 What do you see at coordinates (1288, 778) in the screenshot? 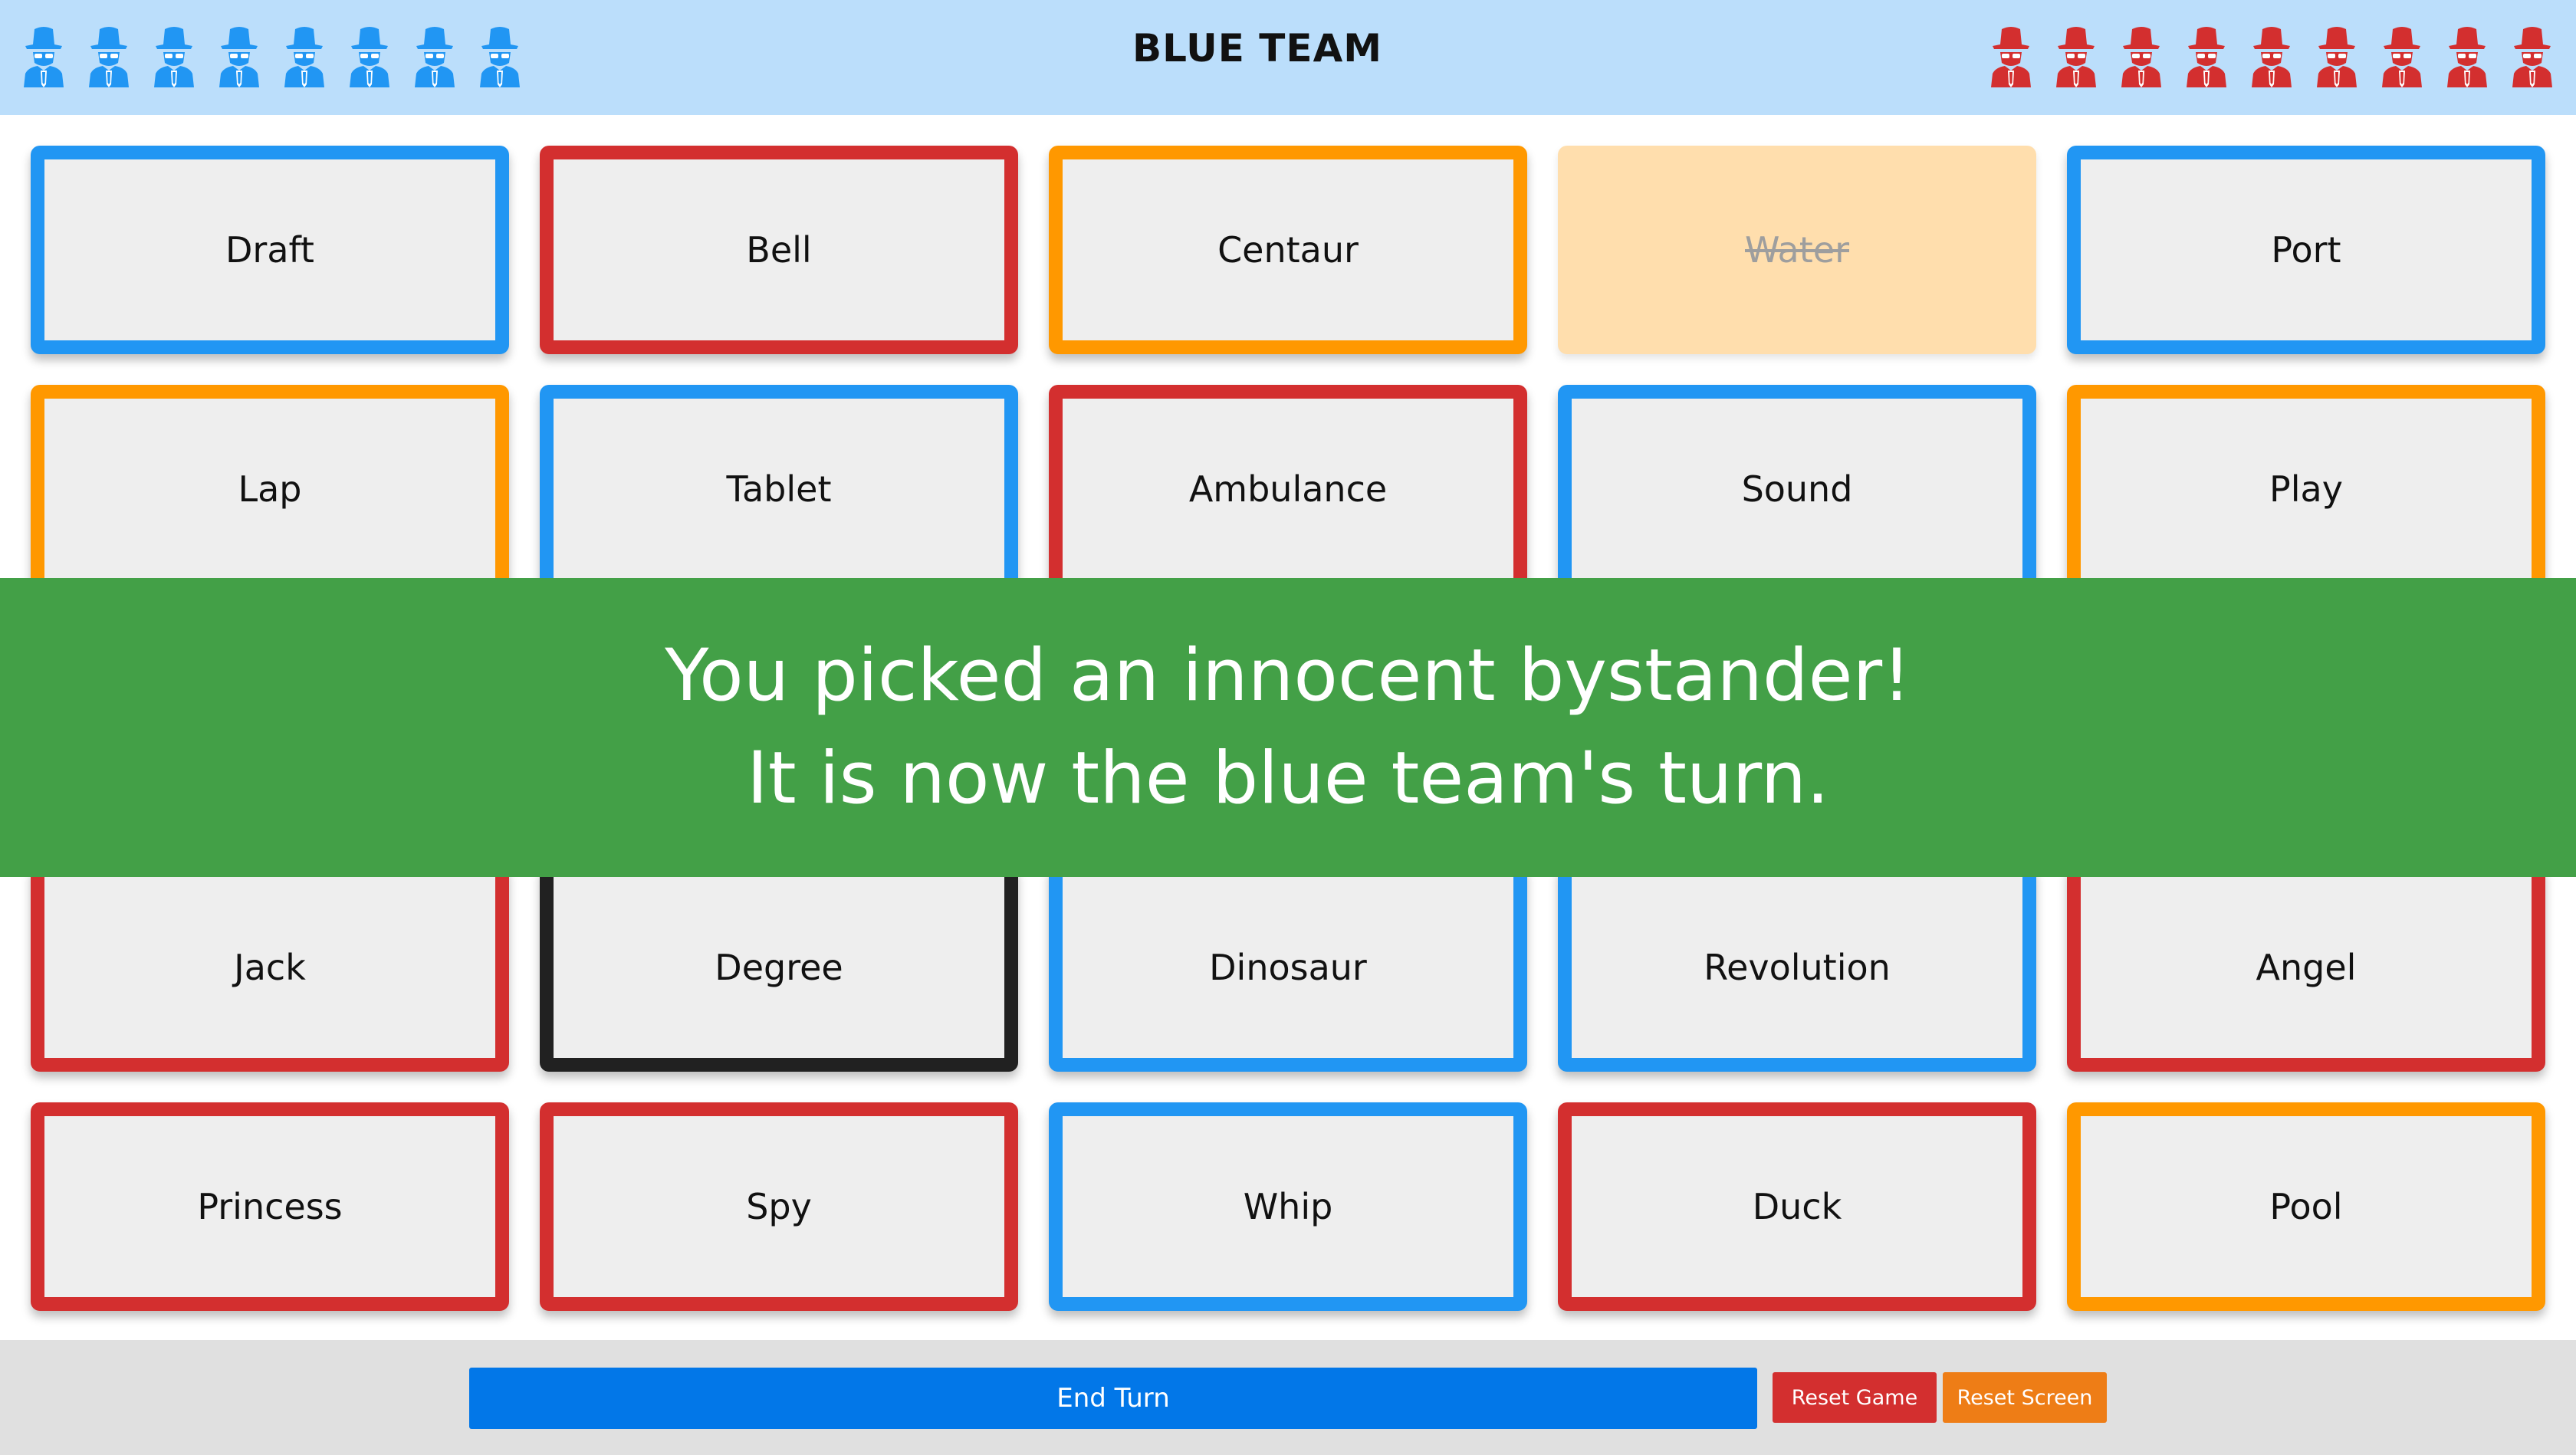
I see `banner-turn-notice: It is now the blue team's turn.` at bounding box center [1288, 778].